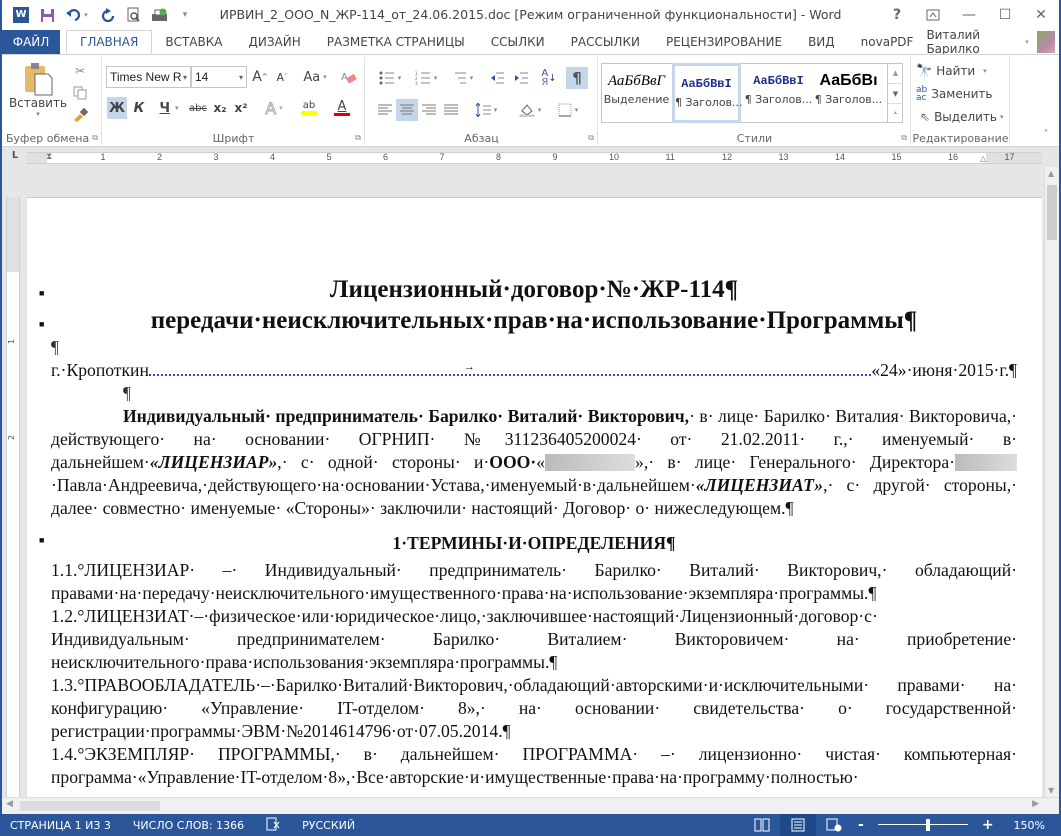 The width and height of the screenshot is (1061, 836). What do you see at coordinates (241, 108) in the screenshot?
I see `superscript-button: x²` at bounding box center [241, 108].